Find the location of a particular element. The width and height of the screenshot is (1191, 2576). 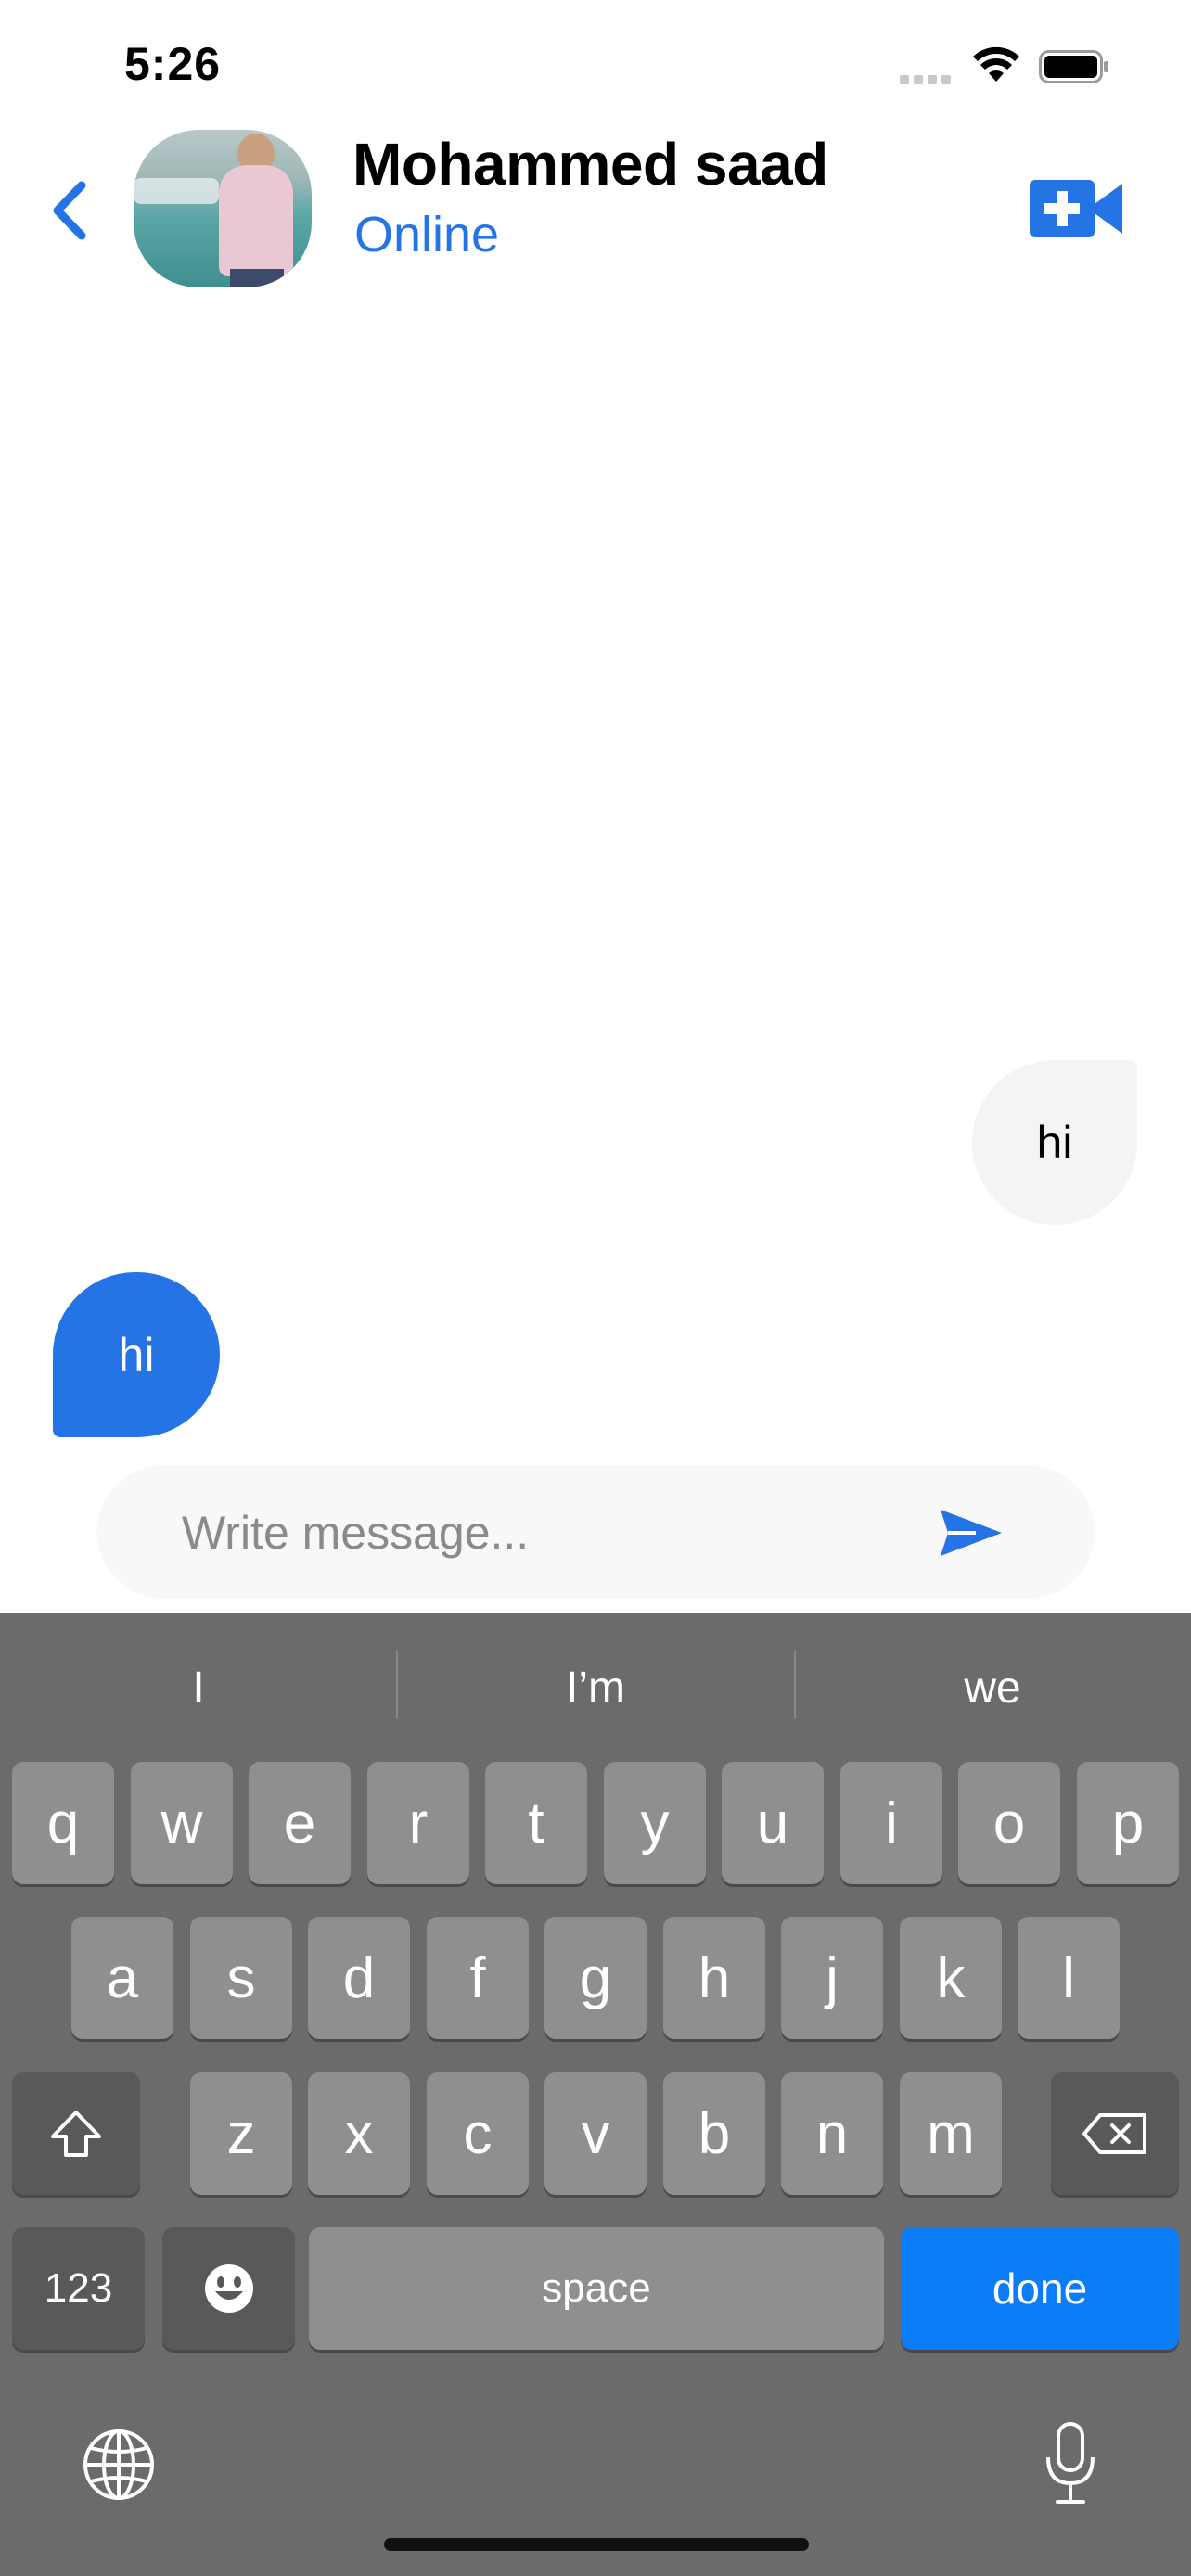

key-m: m is located at coordinates (951, 2133).